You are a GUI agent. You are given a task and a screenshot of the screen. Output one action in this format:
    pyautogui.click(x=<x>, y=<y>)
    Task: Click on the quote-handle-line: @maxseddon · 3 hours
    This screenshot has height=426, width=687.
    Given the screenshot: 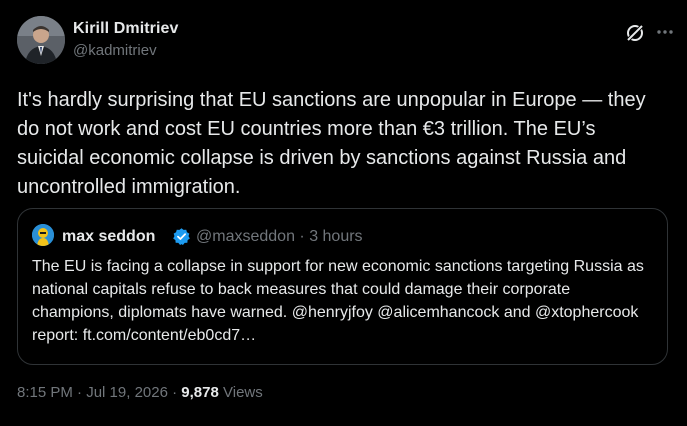 What is the action you would take?
    pyautogui.click(x=279, y=237)
    